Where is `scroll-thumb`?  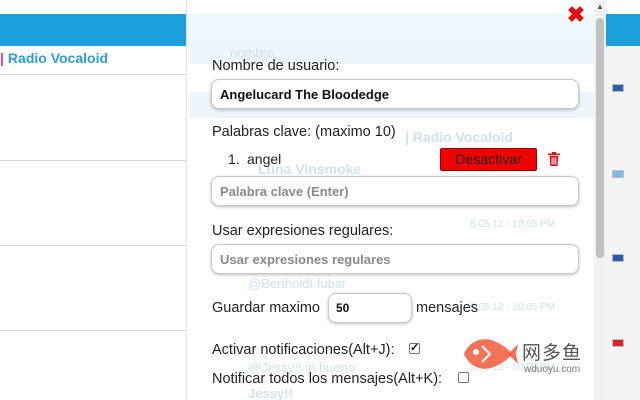 scroll-thumb is located at coordinates (600, 138).